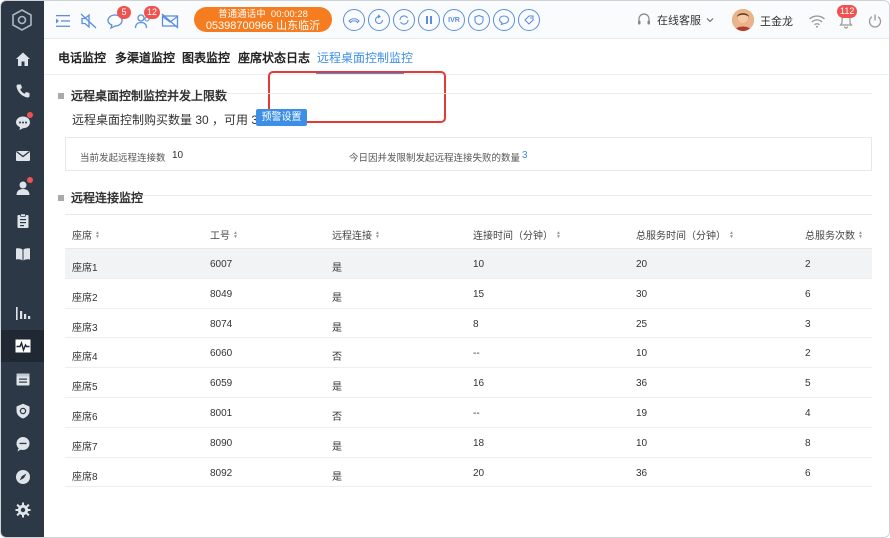  What do you see at coordinates (30, 115) in the screenshot?
I see `chat-unread-dot` at bounding box center [30, 115].